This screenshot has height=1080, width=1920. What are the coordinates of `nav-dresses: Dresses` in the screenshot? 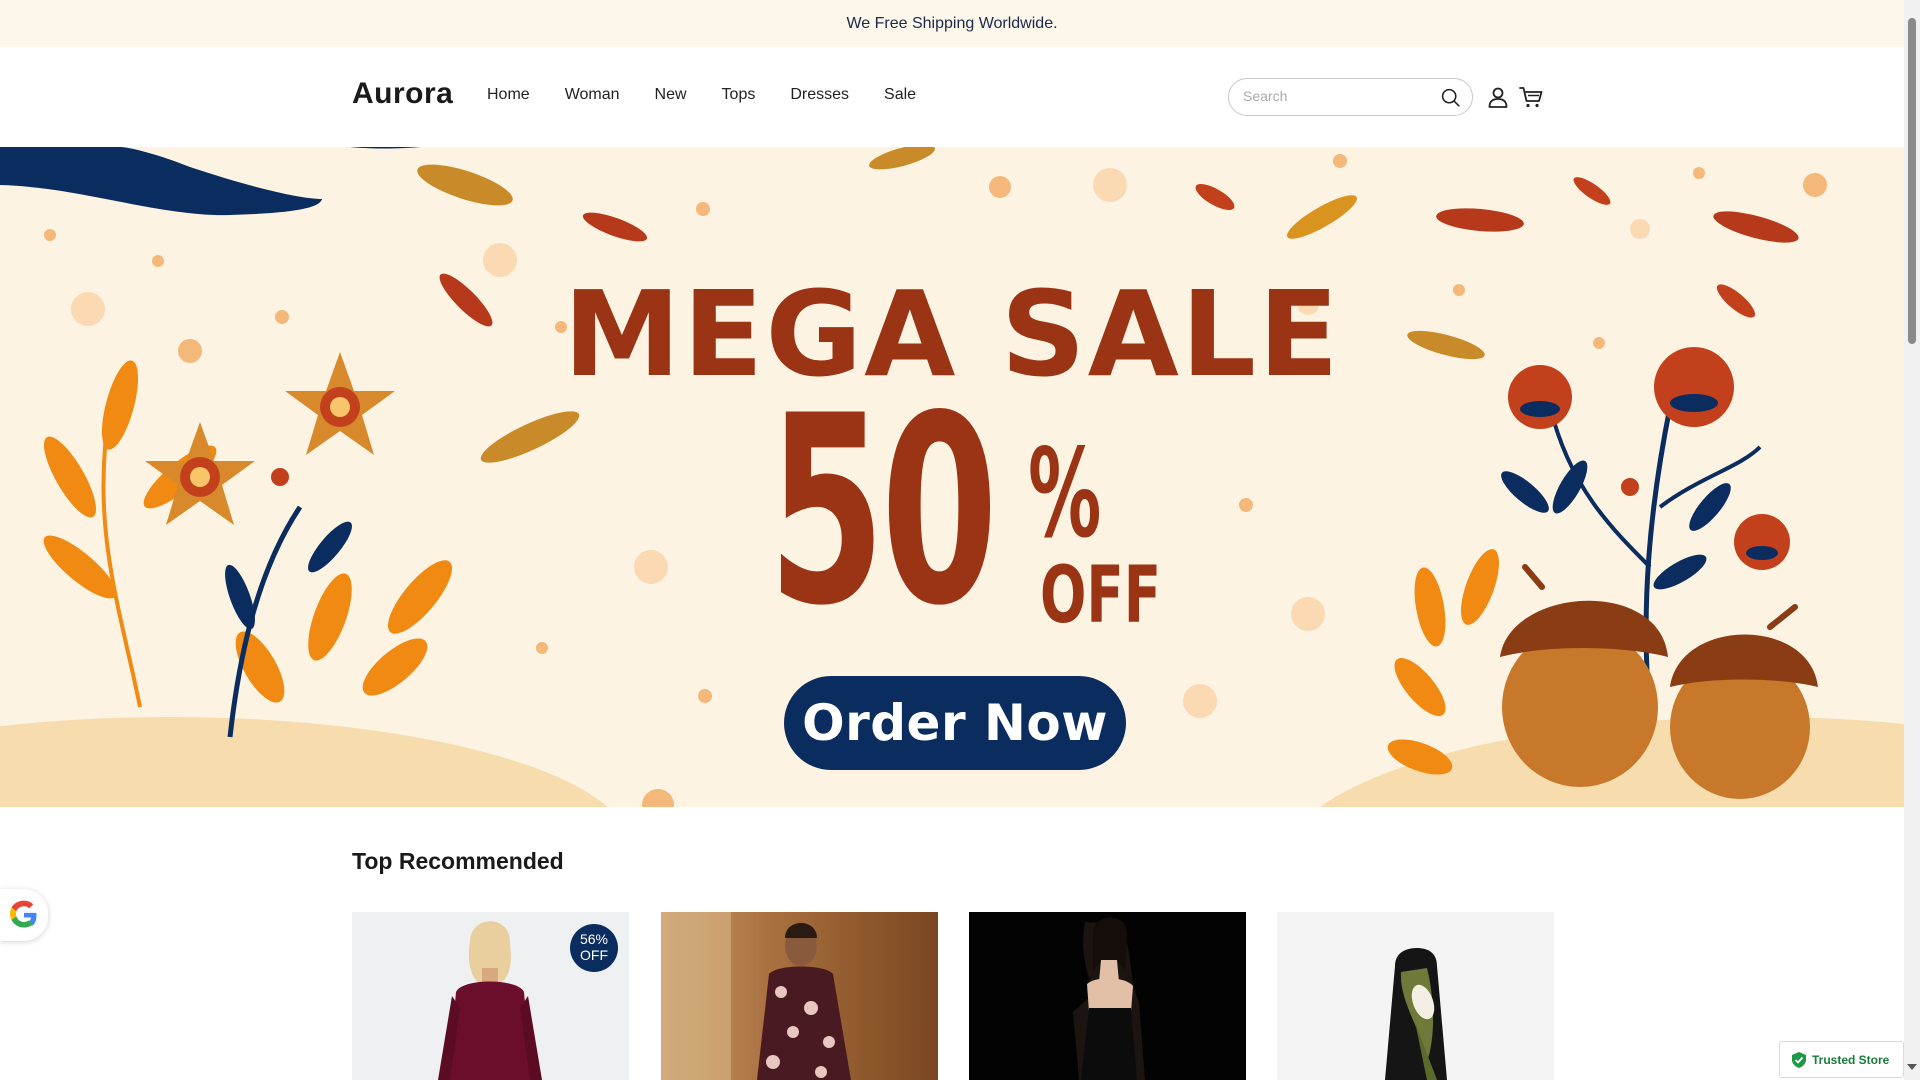 It's located at (819, 95).